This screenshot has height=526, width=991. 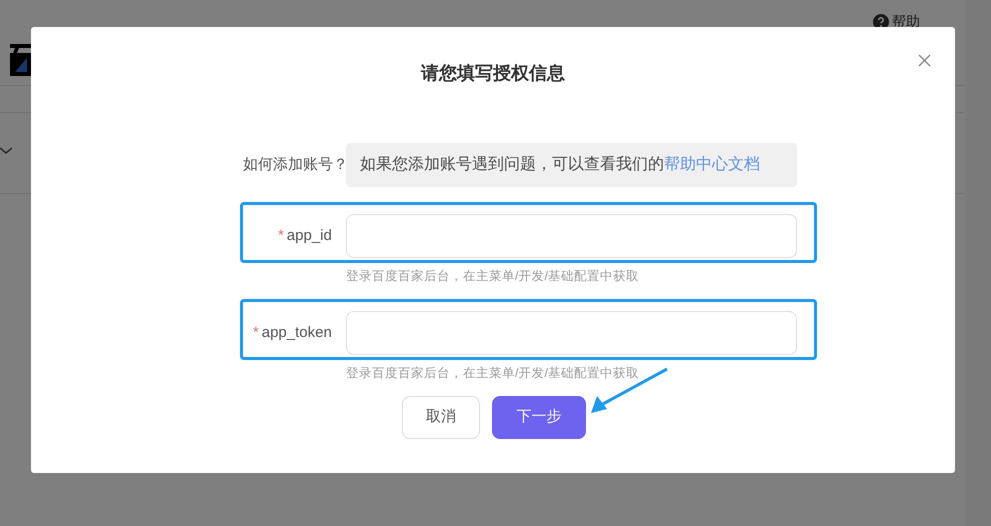 I want to click on next-button: 下一步, so click(x=539, y=417).